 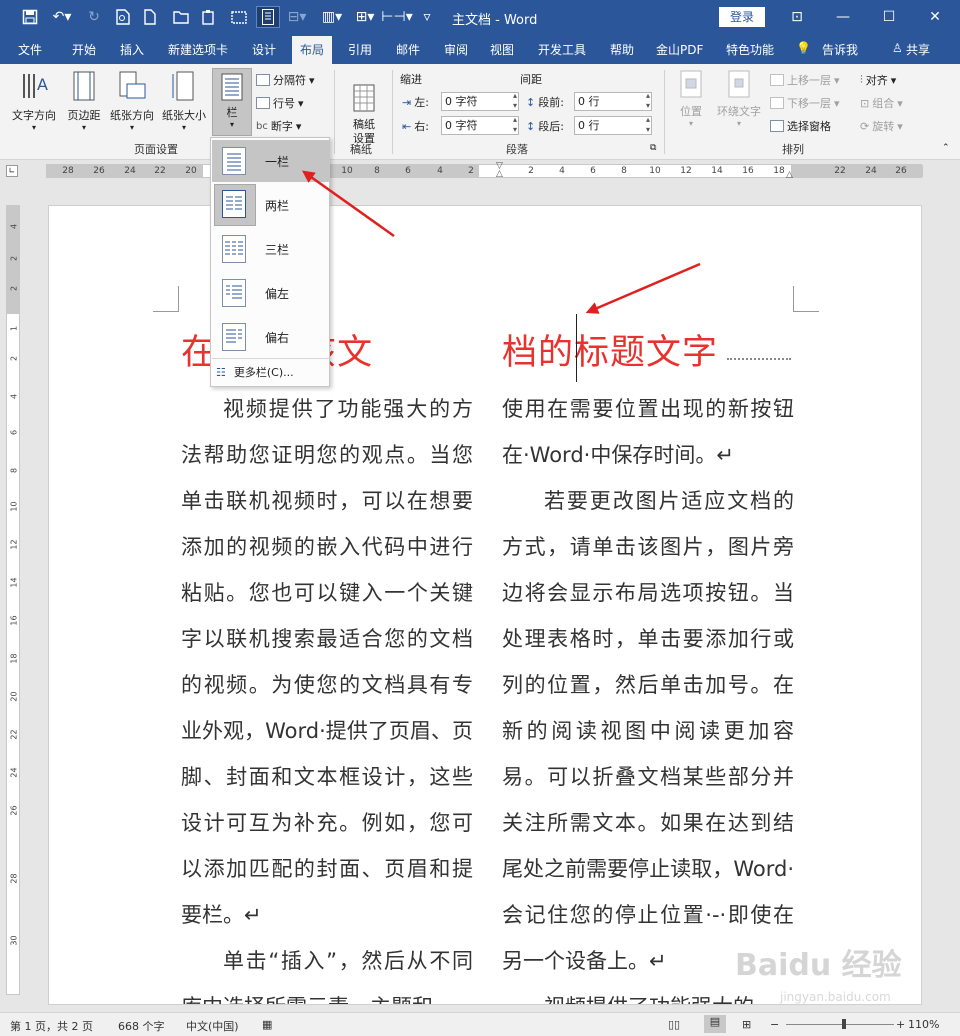 I want to click on right-column-icon, so click(x=234, y=337).